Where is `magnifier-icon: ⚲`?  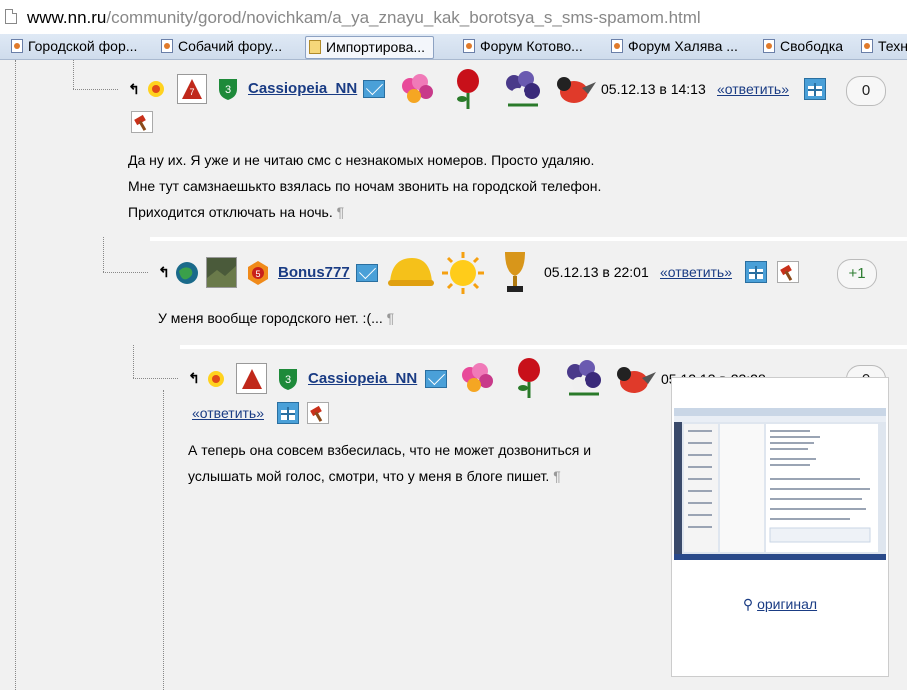 magnifier-icon: ⚲ is located at coordinates (748, 604).